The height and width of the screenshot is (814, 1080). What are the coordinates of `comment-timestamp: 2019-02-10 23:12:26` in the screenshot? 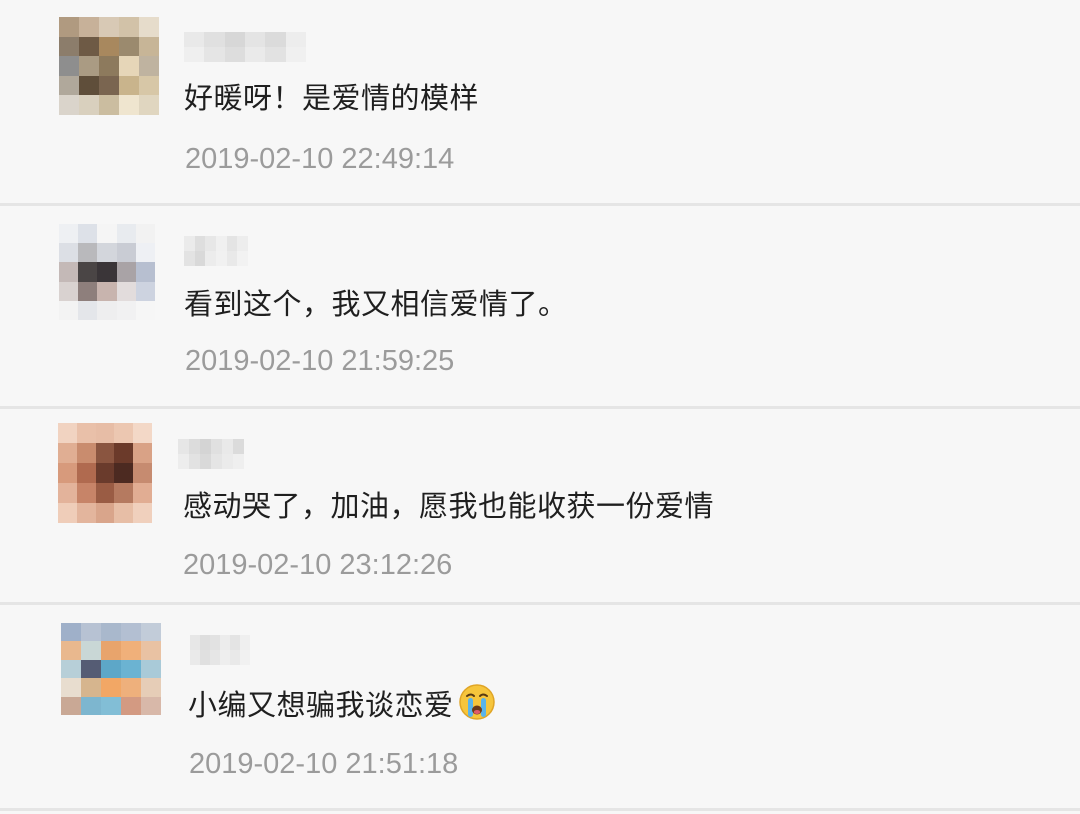 It's located at (318, 565).